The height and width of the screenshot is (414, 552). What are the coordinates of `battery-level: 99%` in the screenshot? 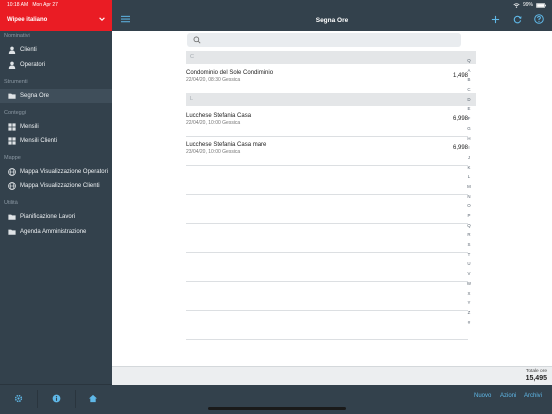 It's located at (527, 5).